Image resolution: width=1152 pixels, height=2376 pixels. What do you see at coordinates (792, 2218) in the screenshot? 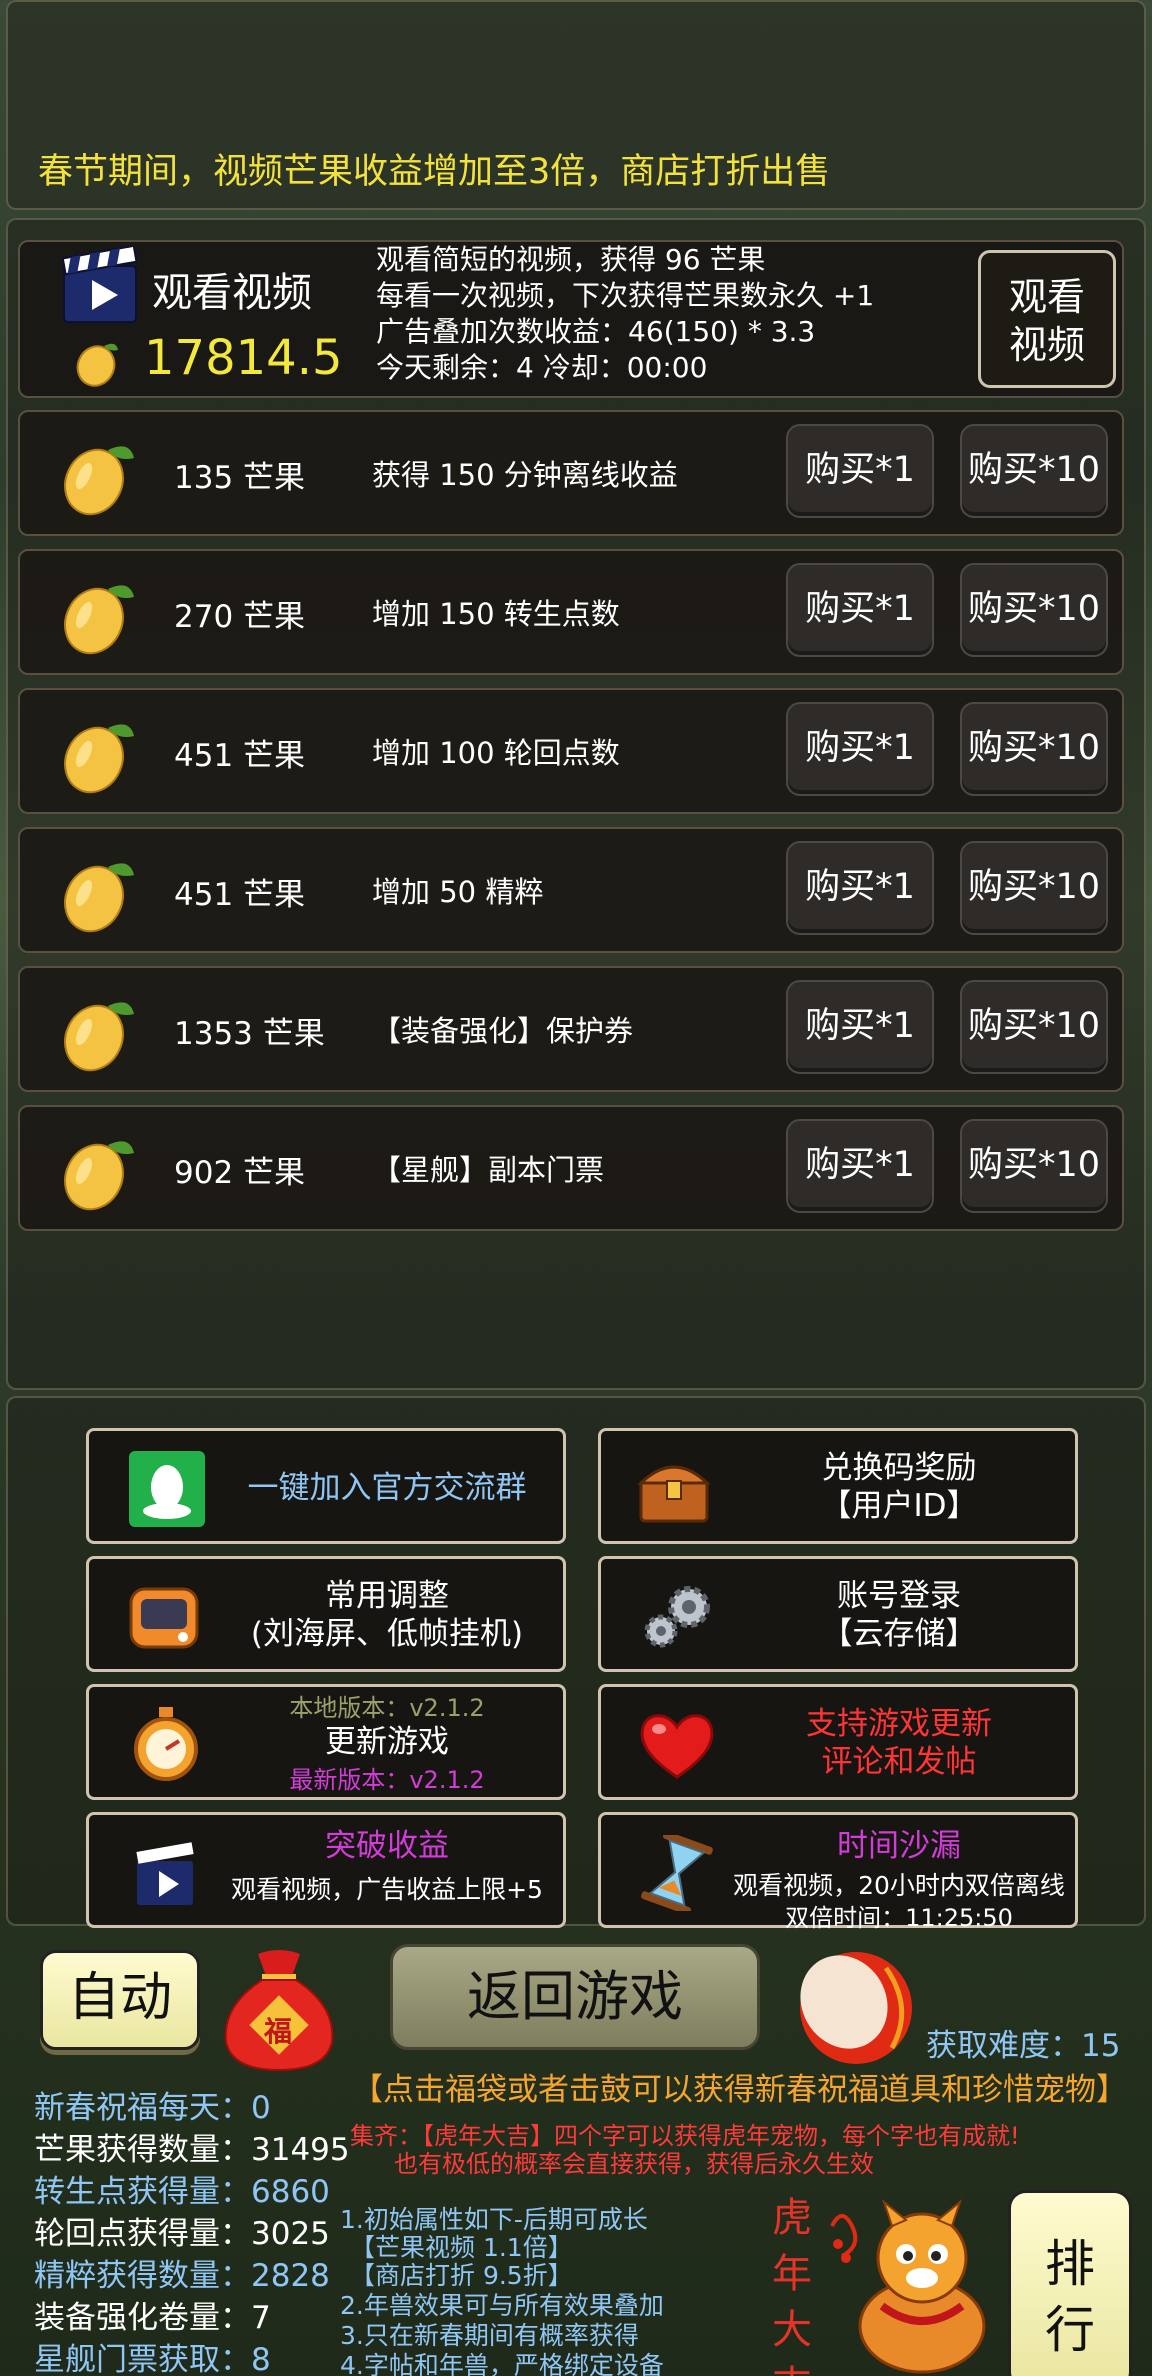
I see `tiger-char: 虎` at bounding box center [792, 2218].